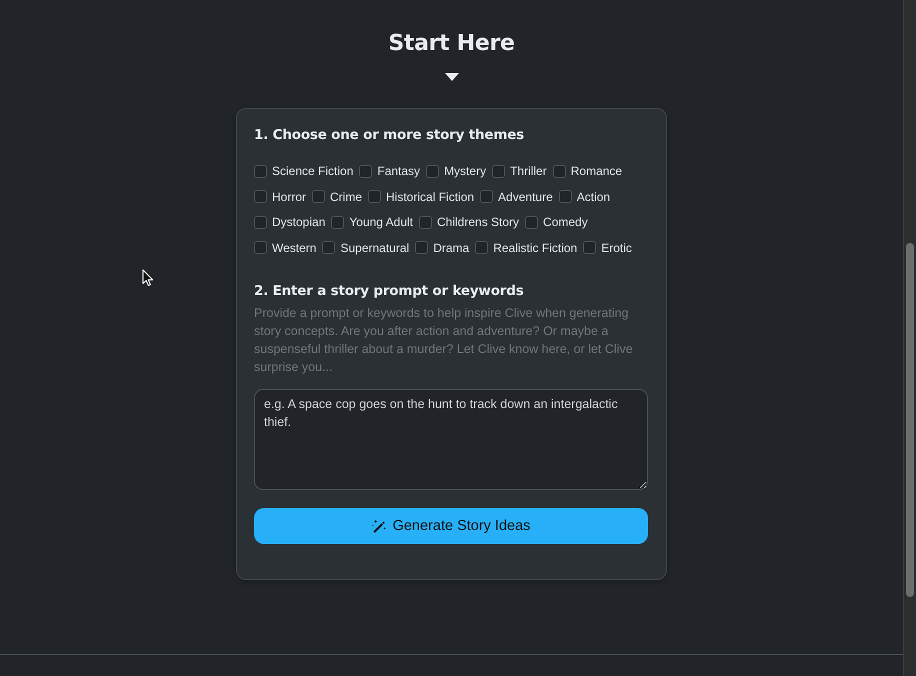 Image resolution: width=916 pixels, height=676 pixels. What do you see at coordinates (390, 135) in the screenshot?
I see `section-heading: 1. Choose one or more story themes` at bounding box center [390, 135].